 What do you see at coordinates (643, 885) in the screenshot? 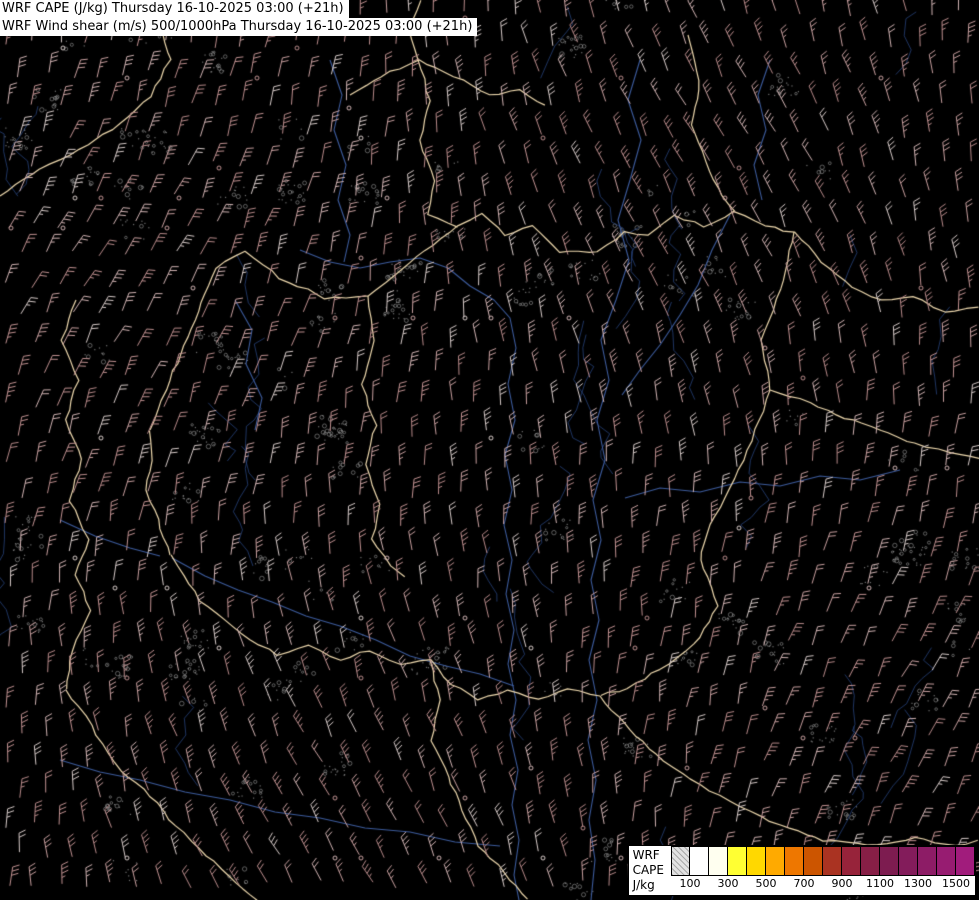
I see `legend-label-unit: J/kg` at bounding box center [643, 885].